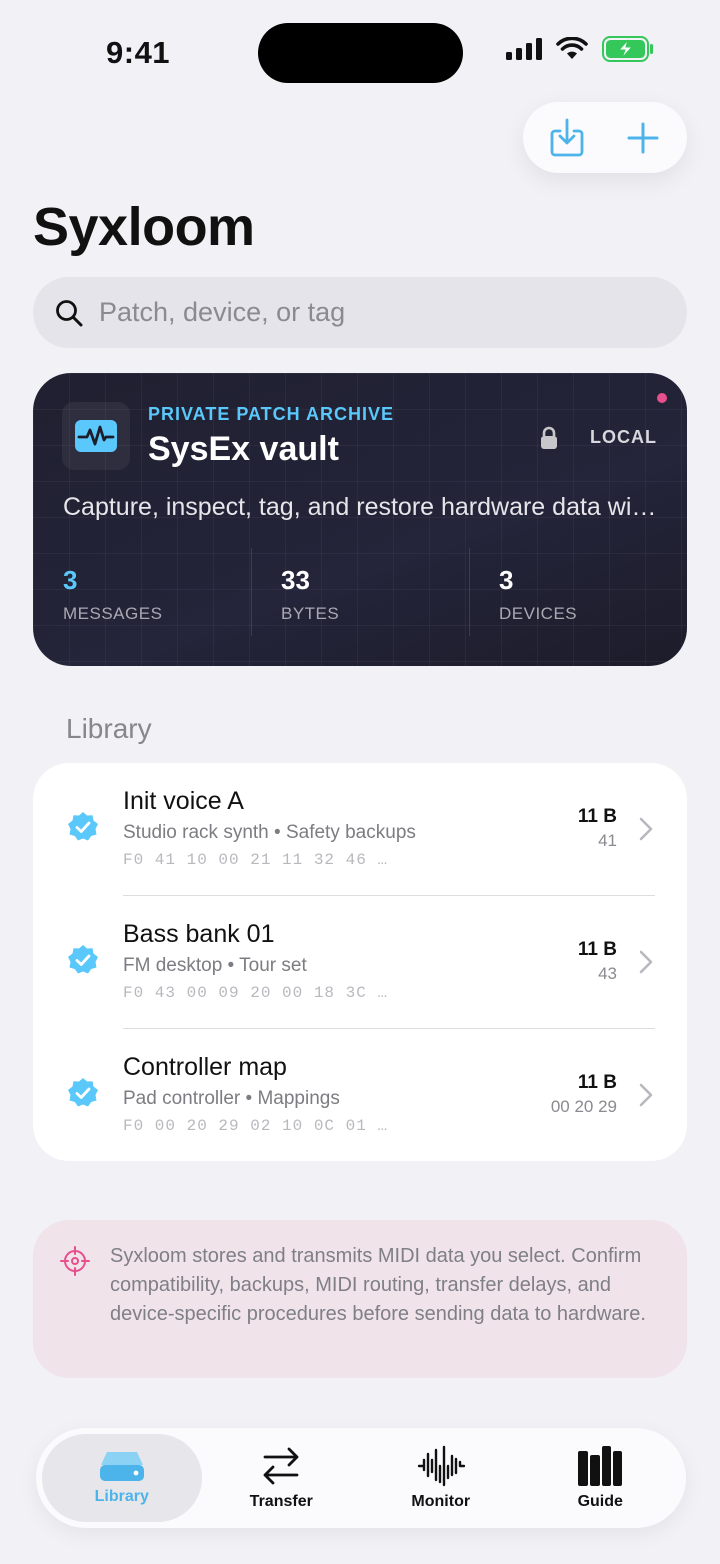  Describe the element at coordinates (142, 593) in the screenshot. I see `stat-messages: 3 MESSAGES` at that location.